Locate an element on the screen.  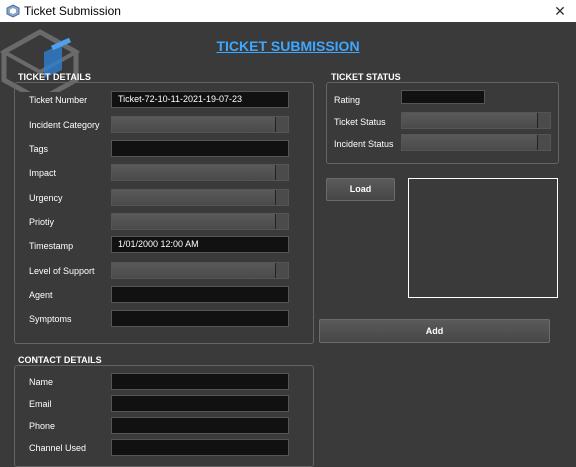
level-of-support-dropdown is located at coordinates (200, 270).